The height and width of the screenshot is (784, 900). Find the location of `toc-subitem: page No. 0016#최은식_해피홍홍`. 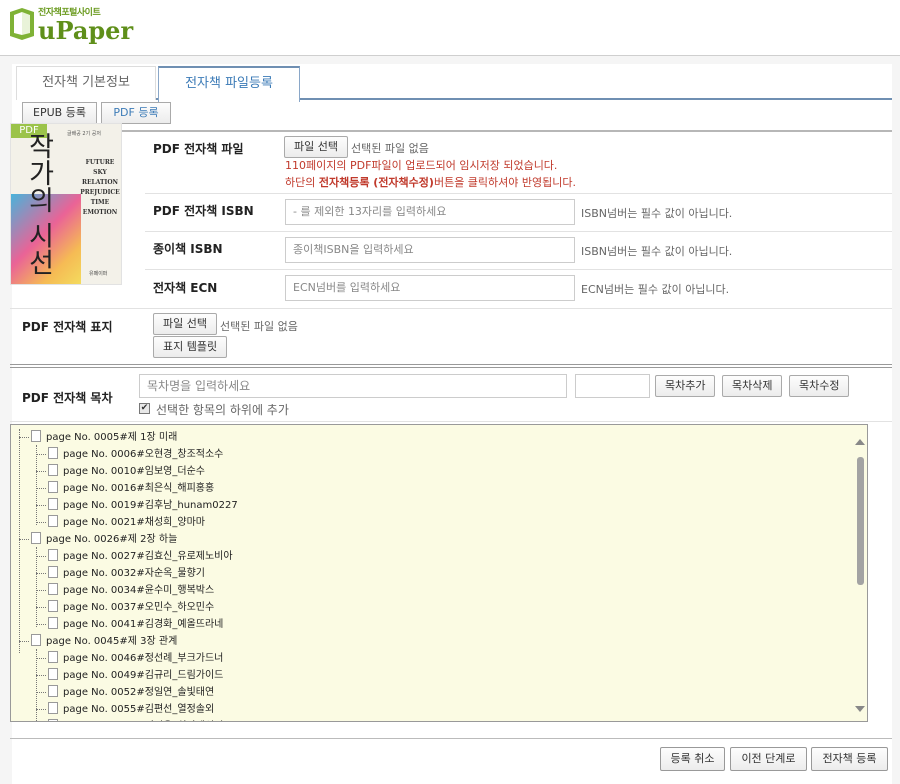

toc-subitem: page No. 0016#최은식_해피홍홍 is located at coordinates (131, 488).